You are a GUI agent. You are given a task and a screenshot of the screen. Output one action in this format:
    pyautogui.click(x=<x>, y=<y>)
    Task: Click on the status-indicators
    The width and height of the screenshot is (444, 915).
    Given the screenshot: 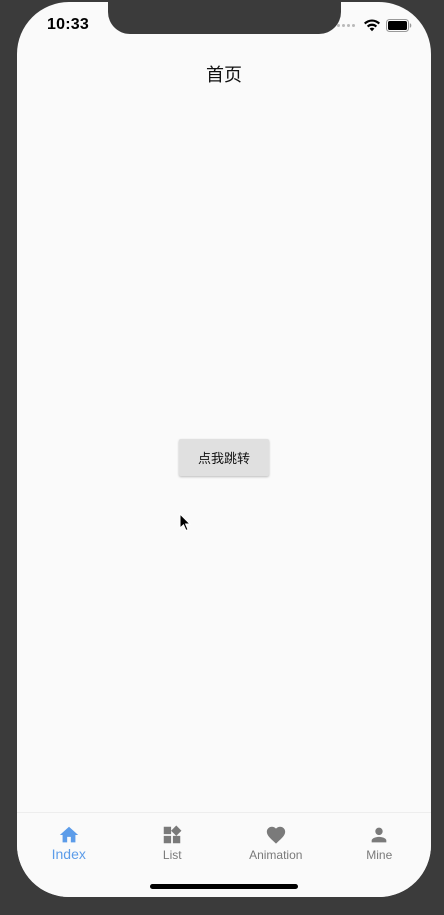 What is the action you would take?
    pyautogui.click(x=374, y=25)
    